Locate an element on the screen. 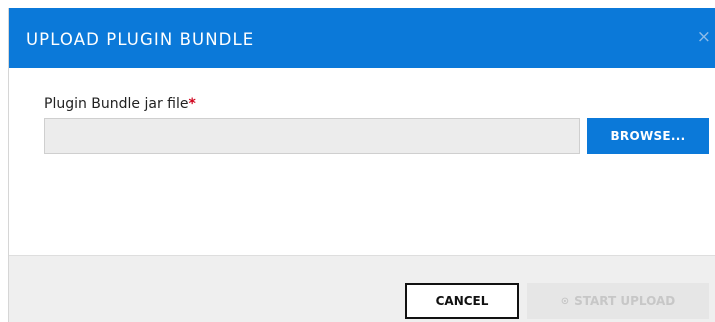  close-icon: × is located at coordinates (704, 37).